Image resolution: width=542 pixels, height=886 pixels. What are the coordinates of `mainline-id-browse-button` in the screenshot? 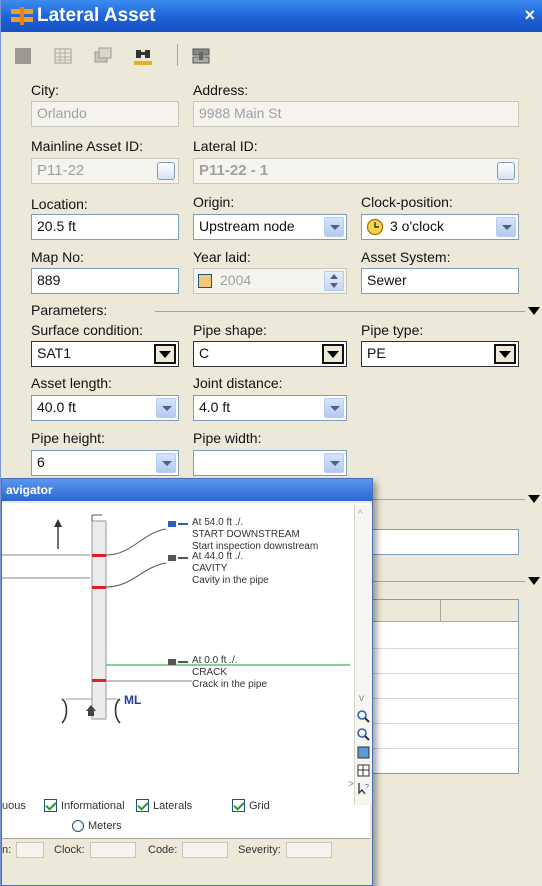 It's located at (166, 171).